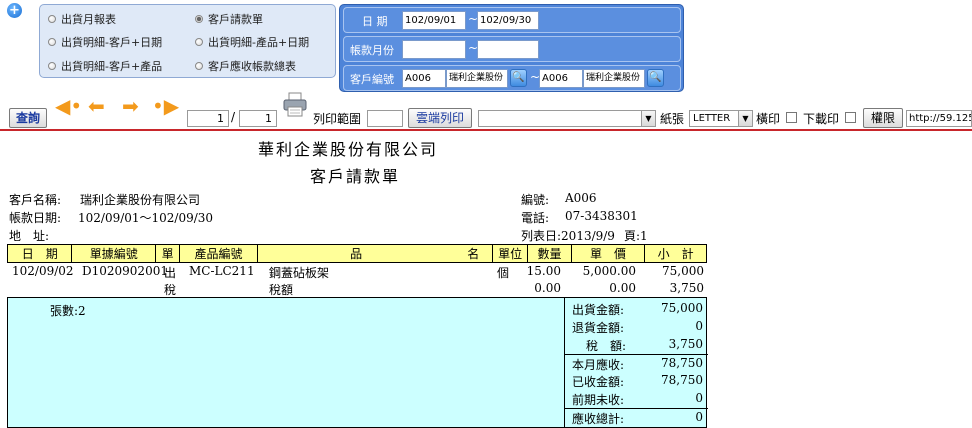 The image size is (972, 428). Describe the element at coordinates (598, 400) in the screenshot. I see `summary-label: 前期未收:` at that location.